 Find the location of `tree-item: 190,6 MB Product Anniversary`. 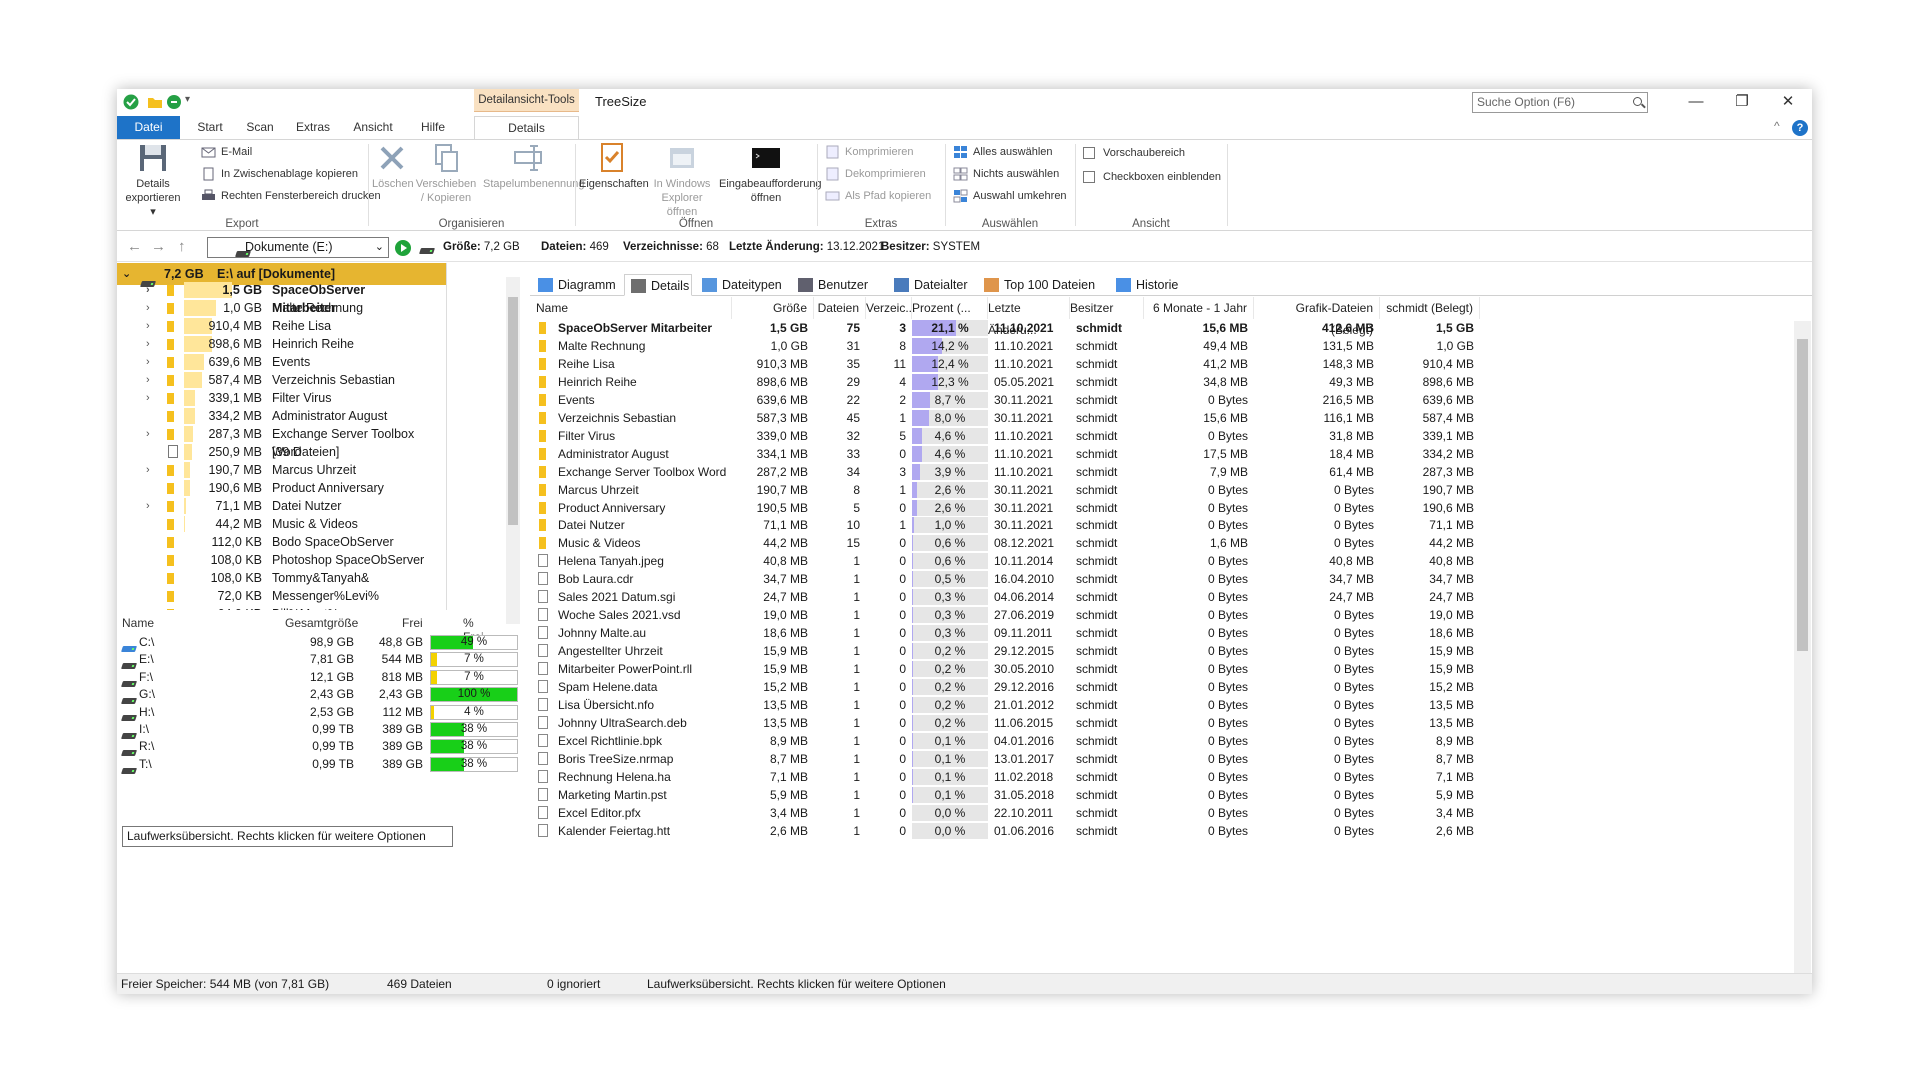

tree-item: 190,6 MB Product Anniversary is located at coordinates (273, 488).